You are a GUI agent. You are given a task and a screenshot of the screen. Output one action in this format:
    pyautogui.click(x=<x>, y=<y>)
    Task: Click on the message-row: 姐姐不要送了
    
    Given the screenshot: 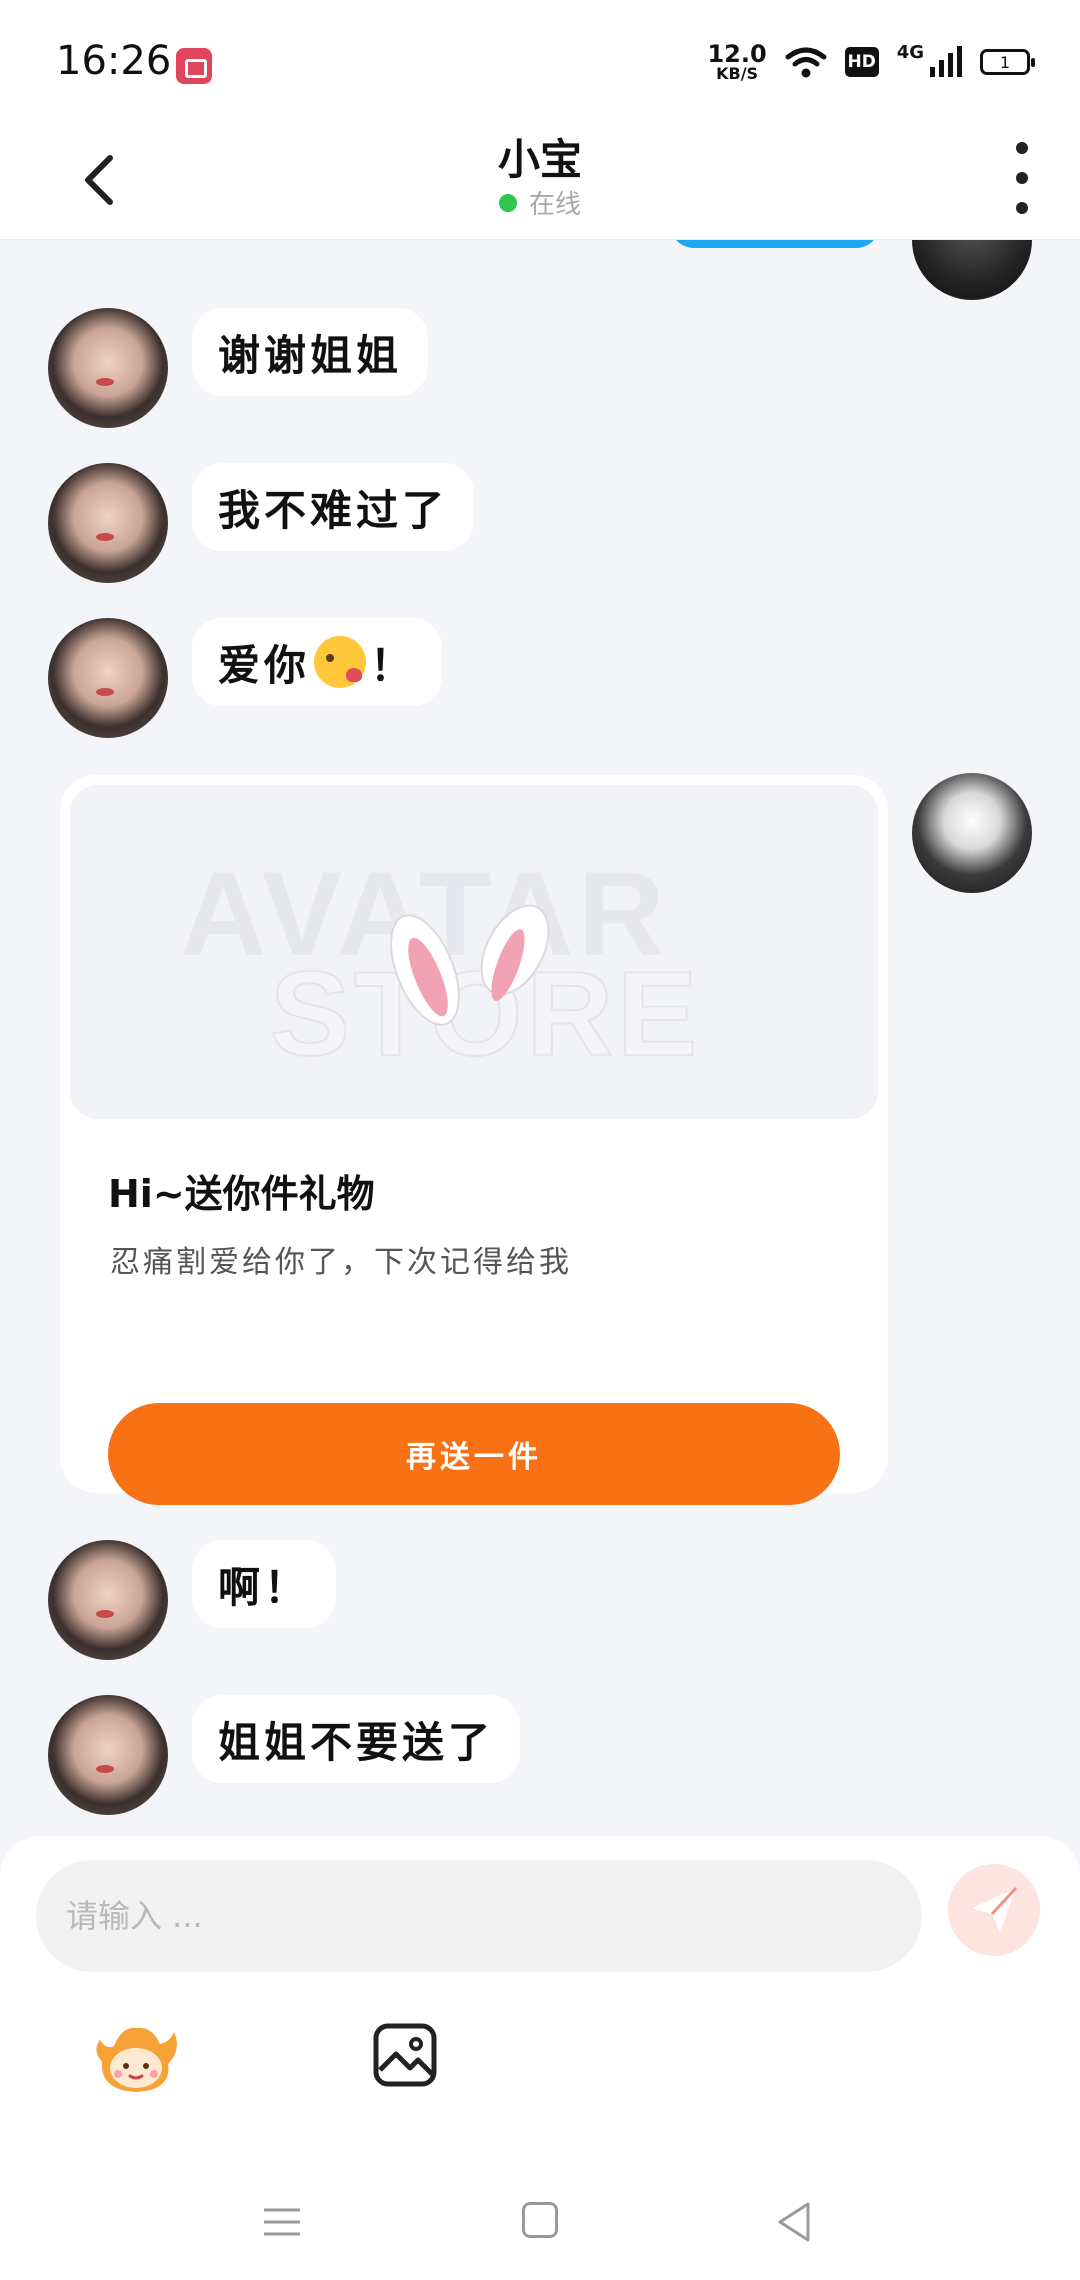 What is the action you would take?
    pyautogui.click(x=284, y=1755)
    